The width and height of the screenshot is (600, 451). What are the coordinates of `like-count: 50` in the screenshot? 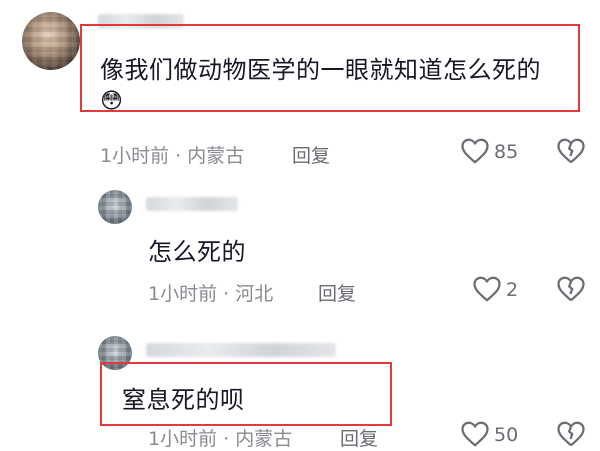 It's located at (506, 435).